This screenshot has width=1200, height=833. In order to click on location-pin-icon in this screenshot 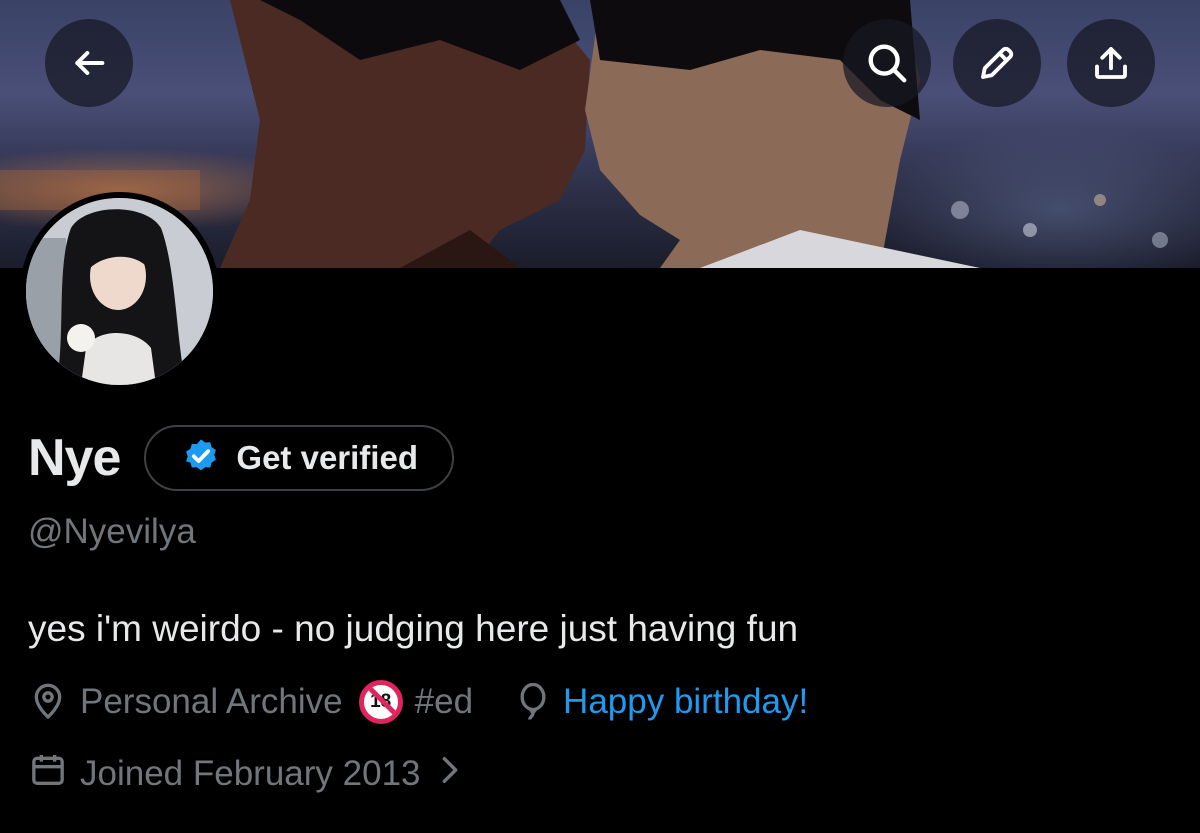, I will do `click(48, 702)`.